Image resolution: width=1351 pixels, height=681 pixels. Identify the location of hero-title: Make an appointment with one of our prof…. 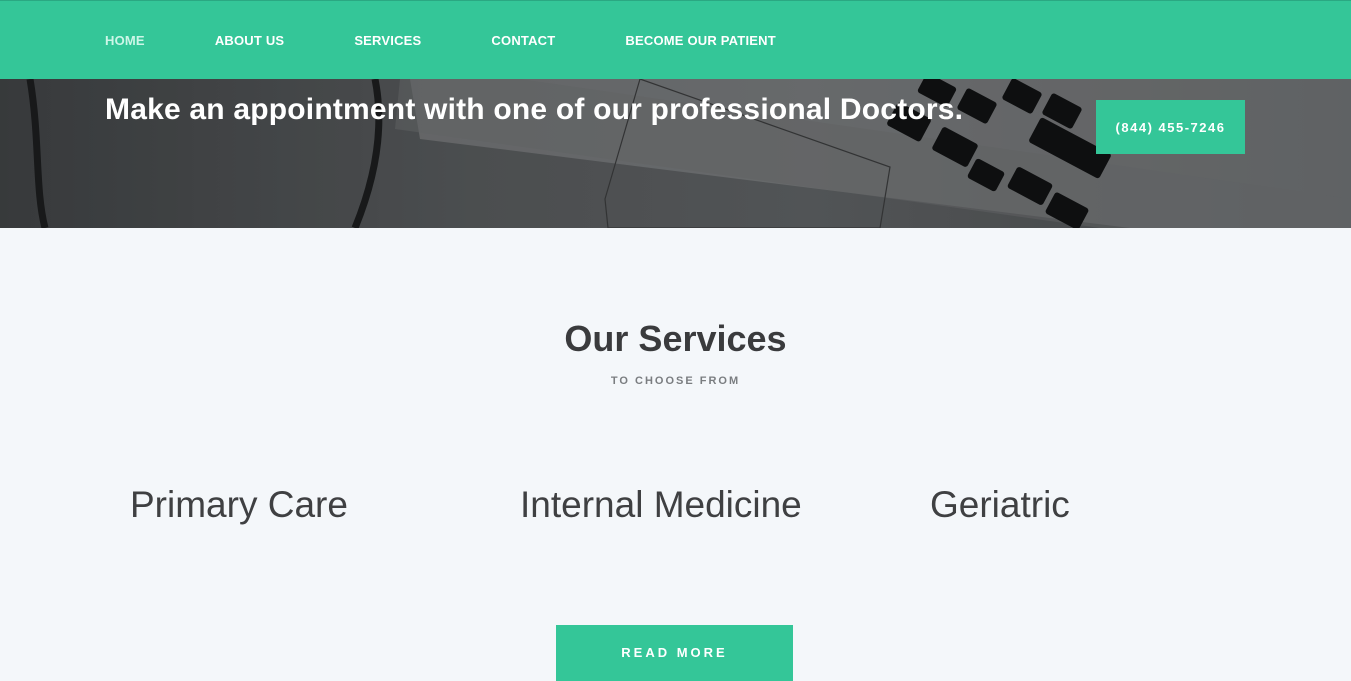
(534, 109).